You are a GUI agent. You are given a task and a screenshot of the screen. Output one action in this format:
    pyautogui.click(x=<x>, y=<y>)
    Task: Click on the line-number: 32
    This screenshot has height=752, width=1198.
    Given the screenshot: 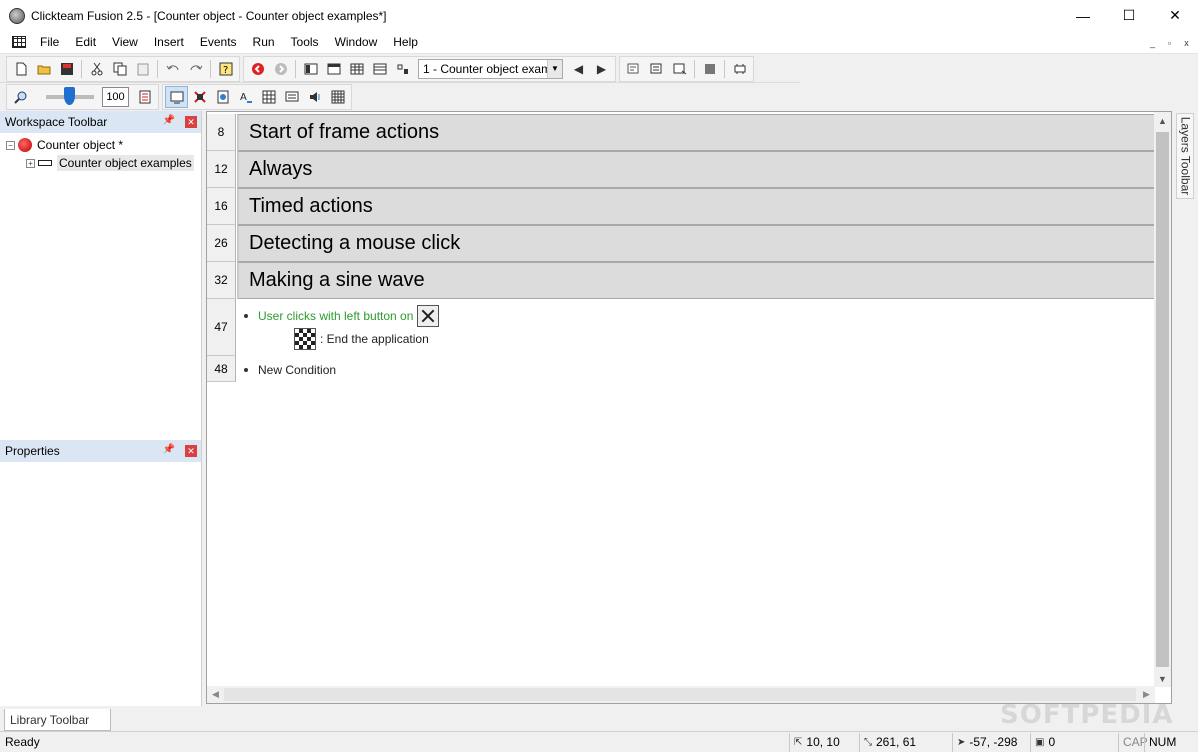 What is the action you would take?
    pyautogui.click(x=221, y=280)
    